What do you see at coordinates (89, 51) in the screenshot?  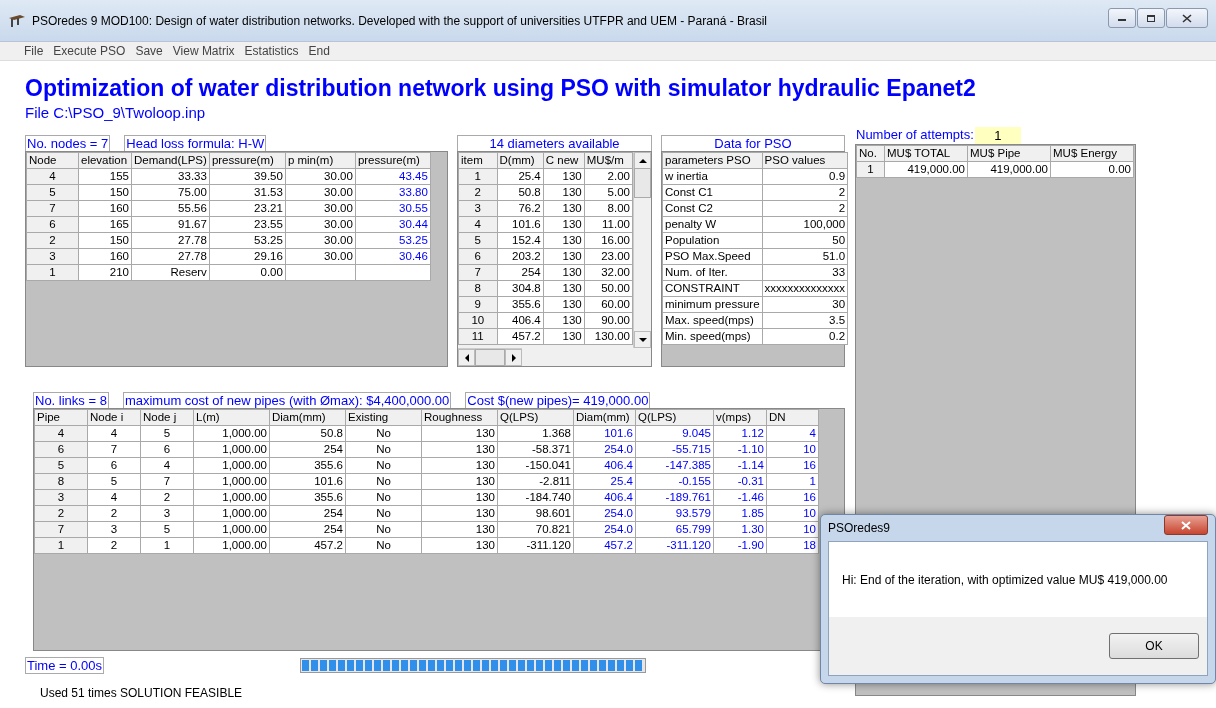 I see `menu-item: Execute PSO` at bounding box center [89, 51].